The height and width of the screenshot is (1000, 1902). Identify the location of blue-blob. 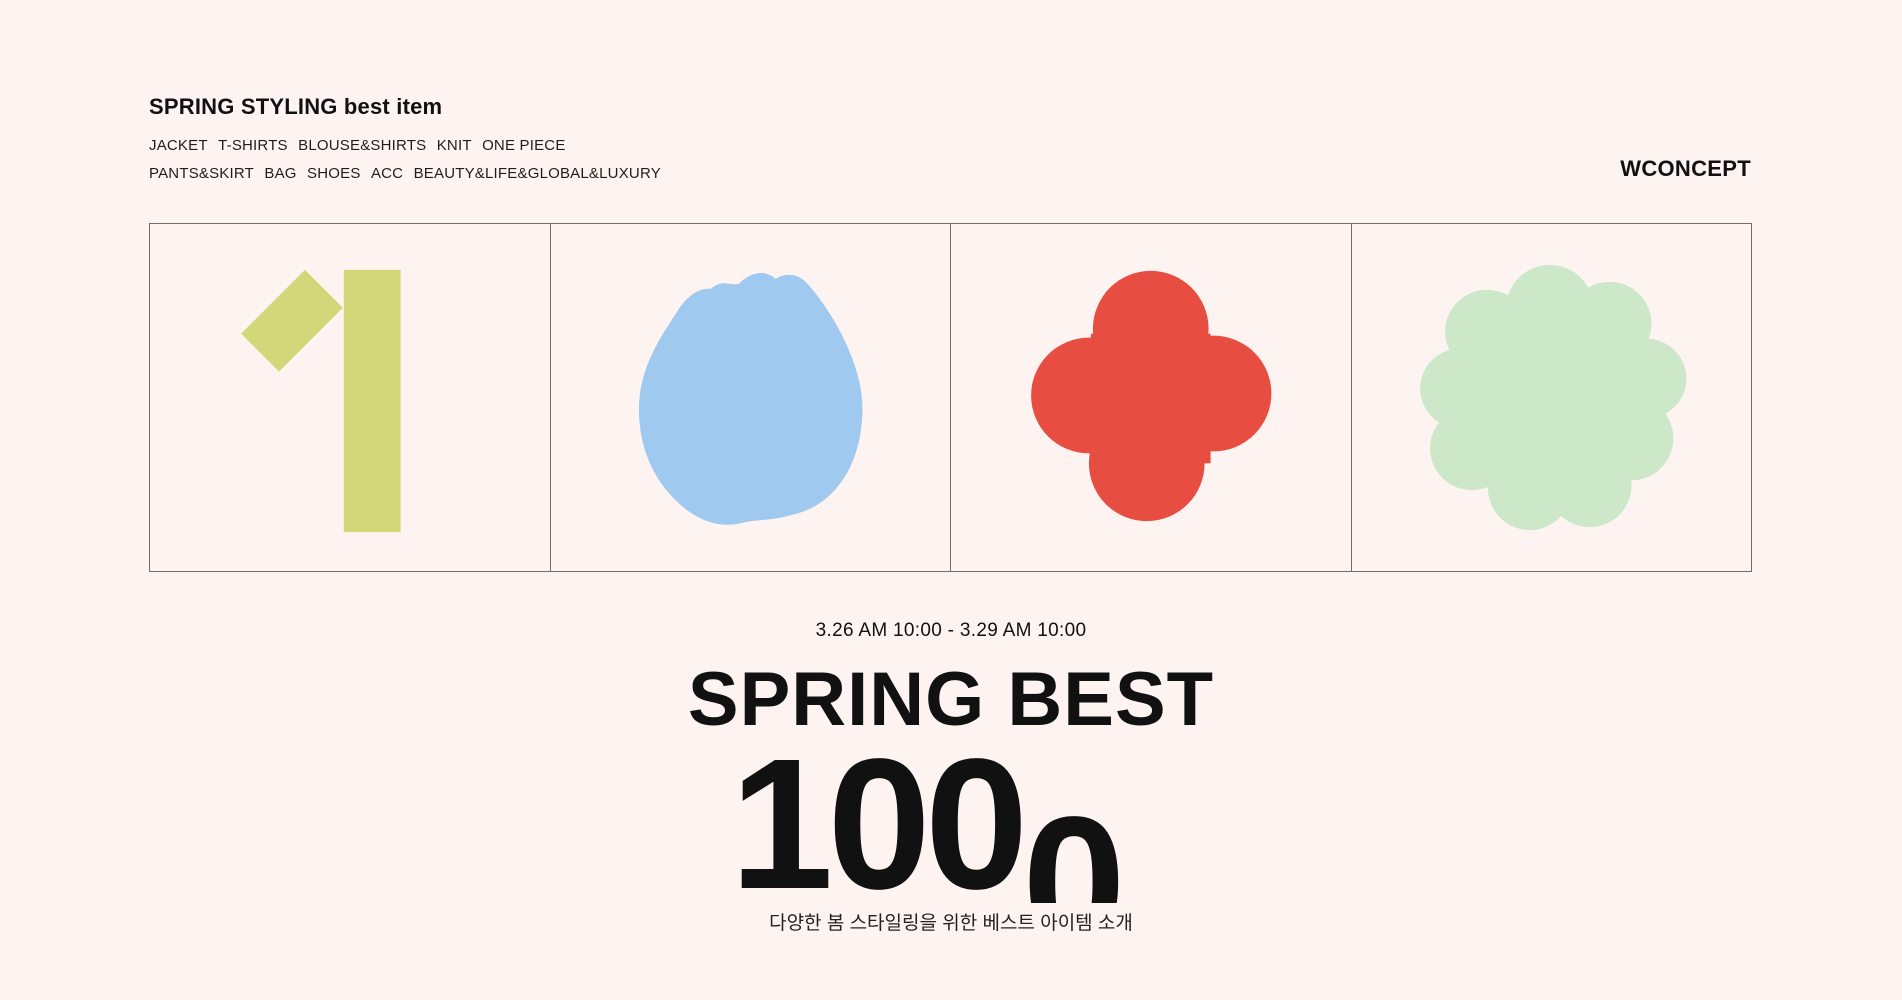
(750, 398).